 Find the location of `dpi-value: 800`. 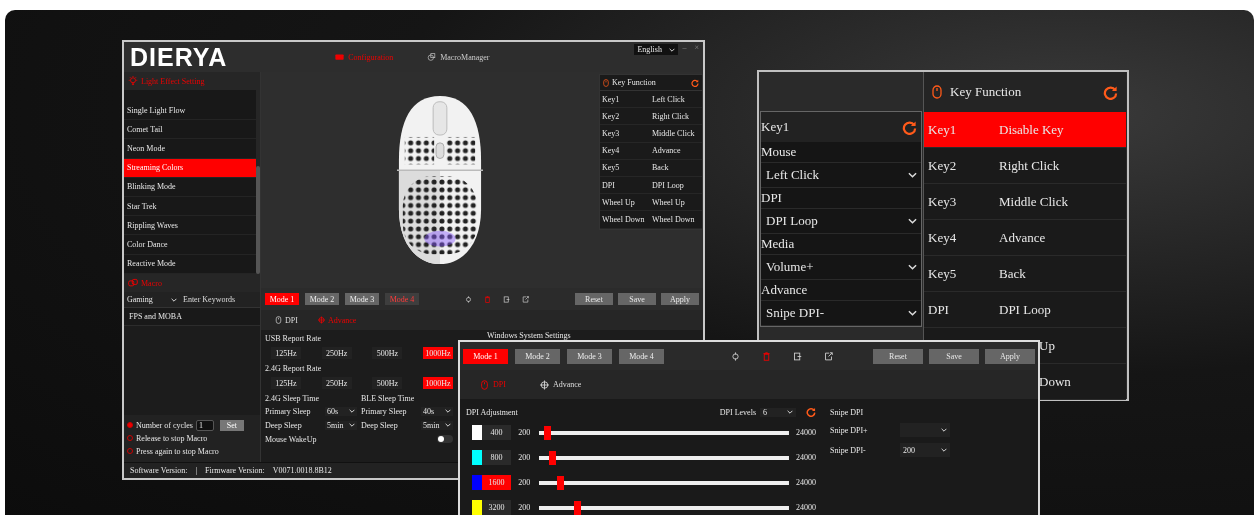

dpi-value: 800 is located at coordinates (496, 457).